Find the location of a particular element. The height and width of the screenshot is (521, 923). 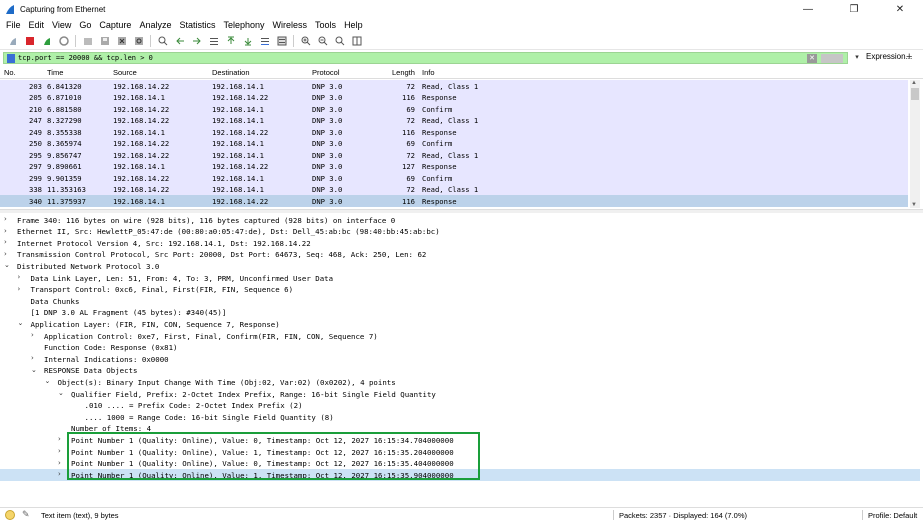

scroll-up-icon: ▲ is located at coordinates (914, 83).